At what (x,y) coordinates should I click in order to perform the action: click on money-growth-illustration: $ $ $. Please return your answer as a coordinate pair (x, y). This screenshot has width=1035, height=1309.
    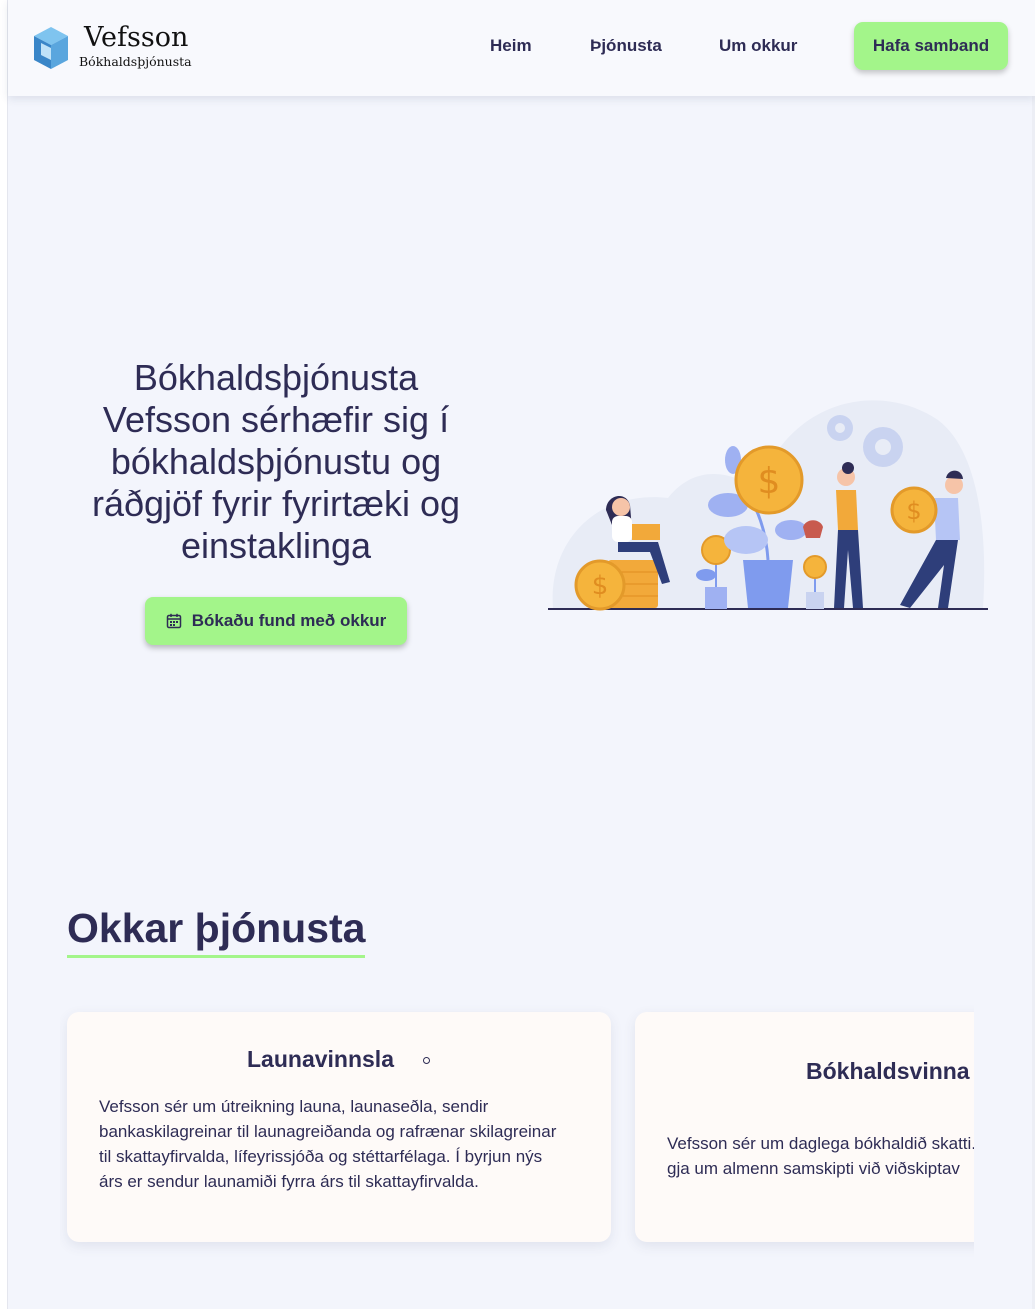
    Looking at the image, I should click on (768, 505).